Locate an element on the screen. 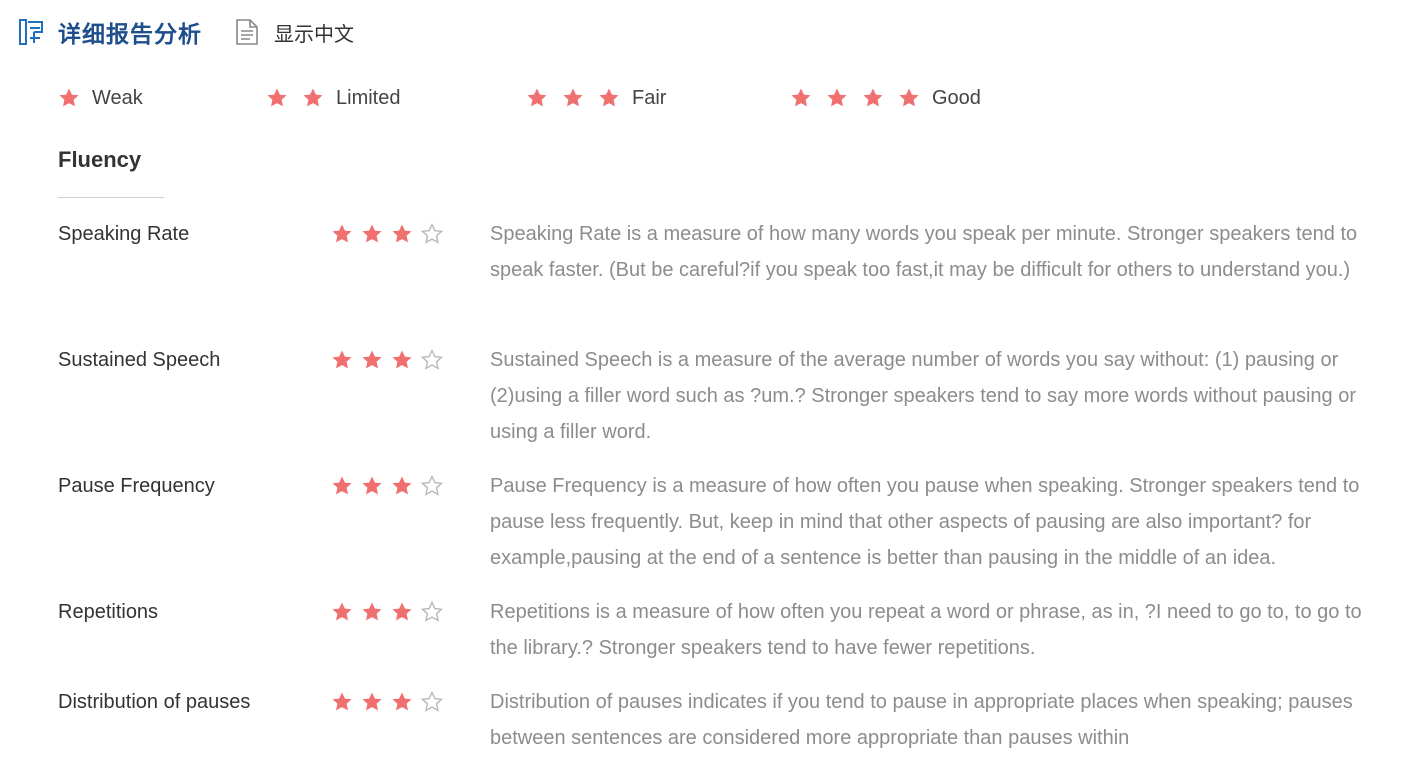 This screenshot has width=1408, height=767. legend-label: Weak is located at coordinates (117, 97).